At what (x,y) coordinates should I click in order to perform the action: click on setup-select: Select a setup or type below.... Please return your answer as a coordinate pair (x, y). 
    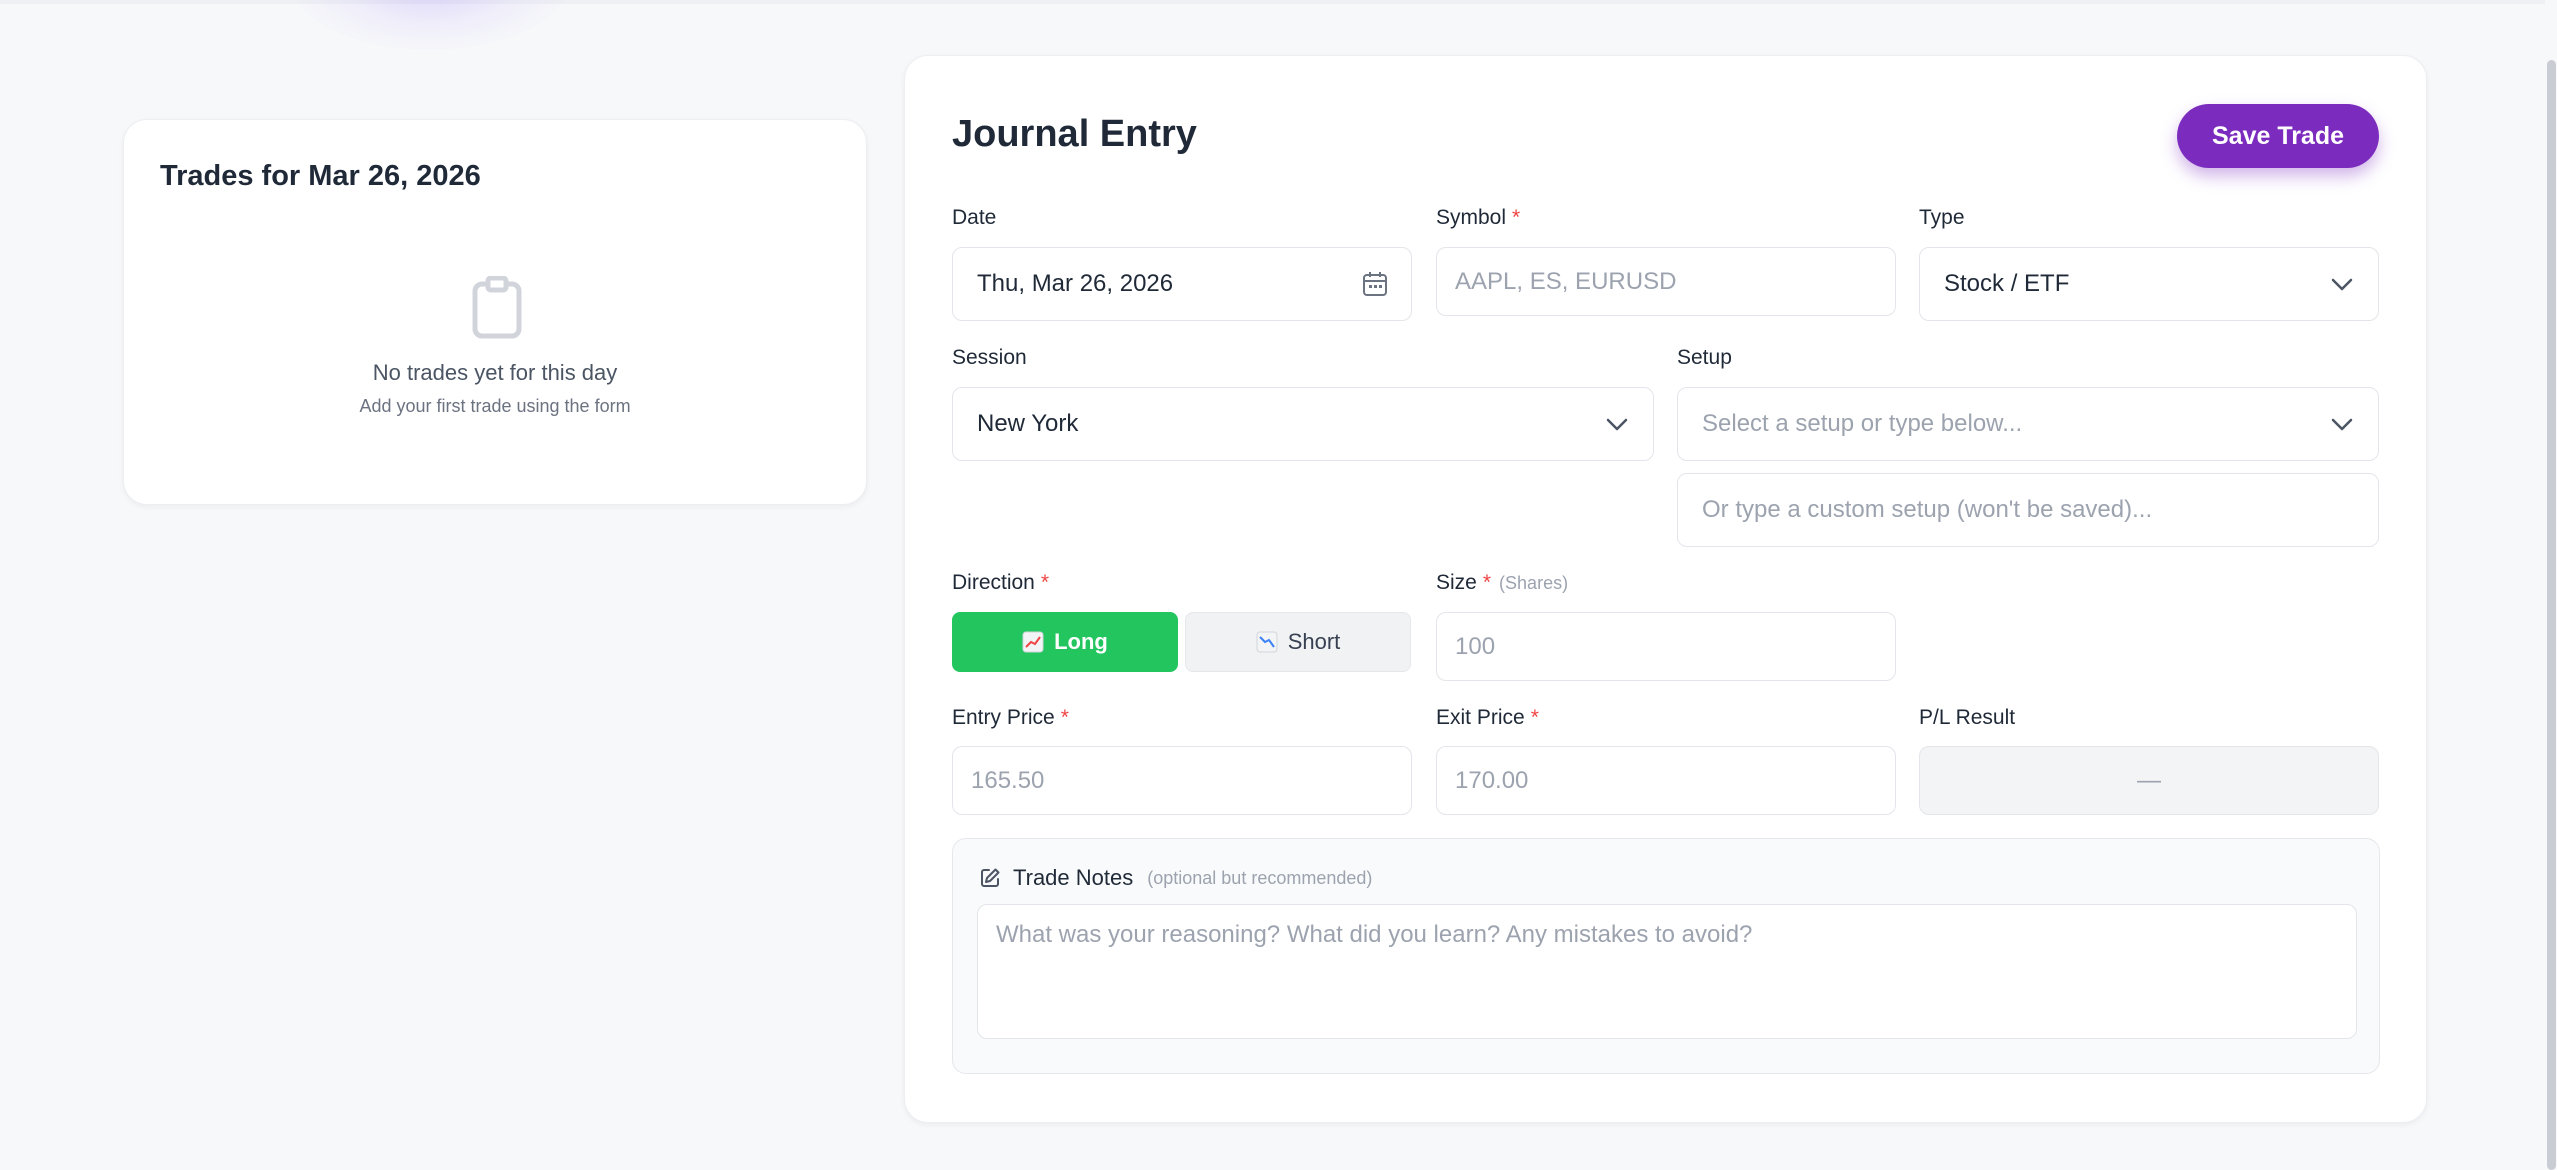
    Looking at the image, I should click on (2028, 424).